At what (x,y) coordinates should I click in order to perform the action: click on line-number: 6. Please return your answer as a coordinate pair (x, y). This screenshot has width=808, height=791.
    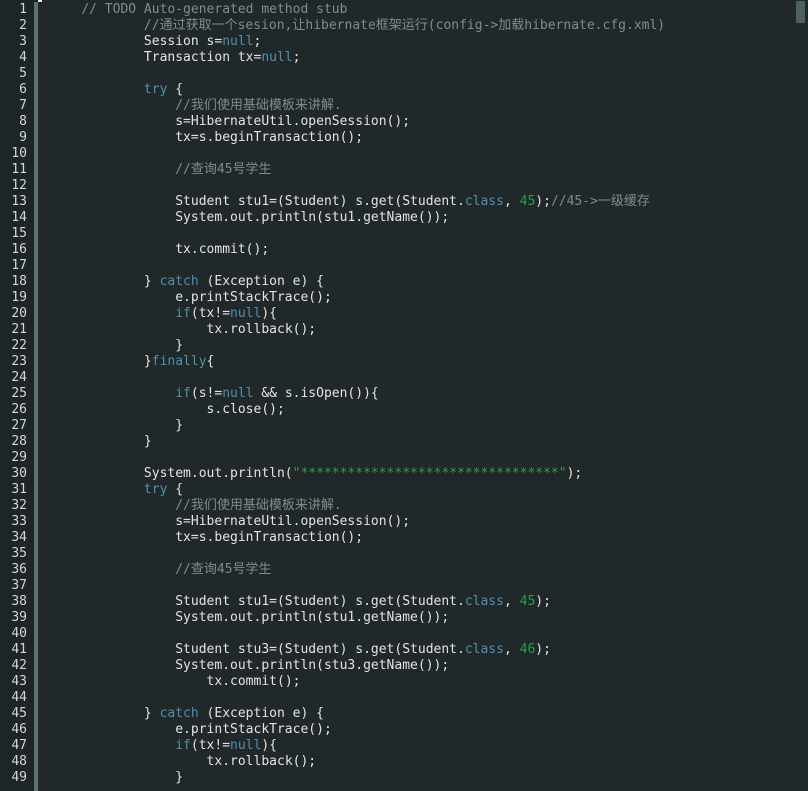
    Looking at the image, I should click on (23, 89).